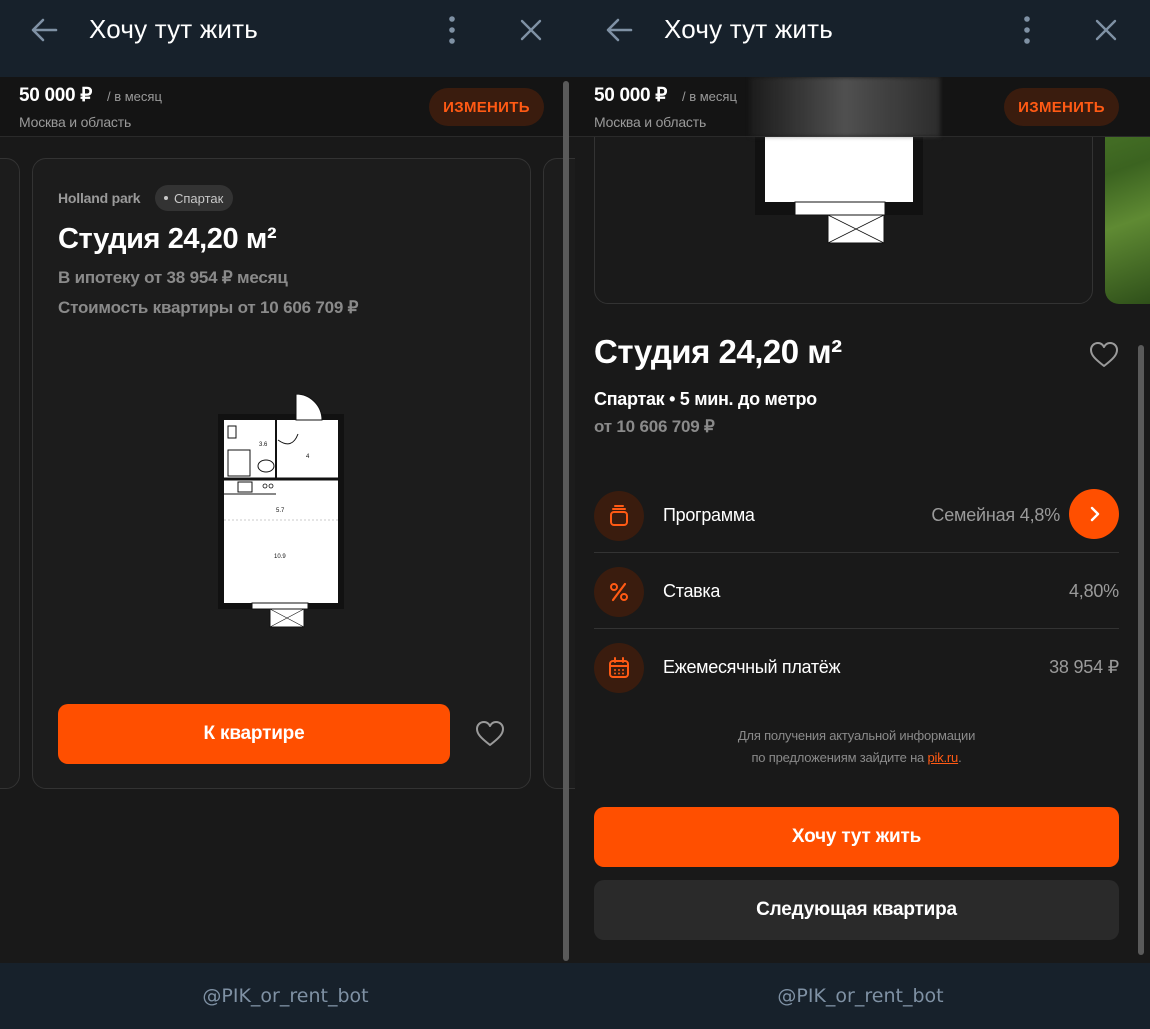 Image resolution: width=1150 pixels, height=1029 pixels. What do you see at coordinates (619, 668) in the screenshot?
I see `calendar-icon` at bounding box center [619, 668].